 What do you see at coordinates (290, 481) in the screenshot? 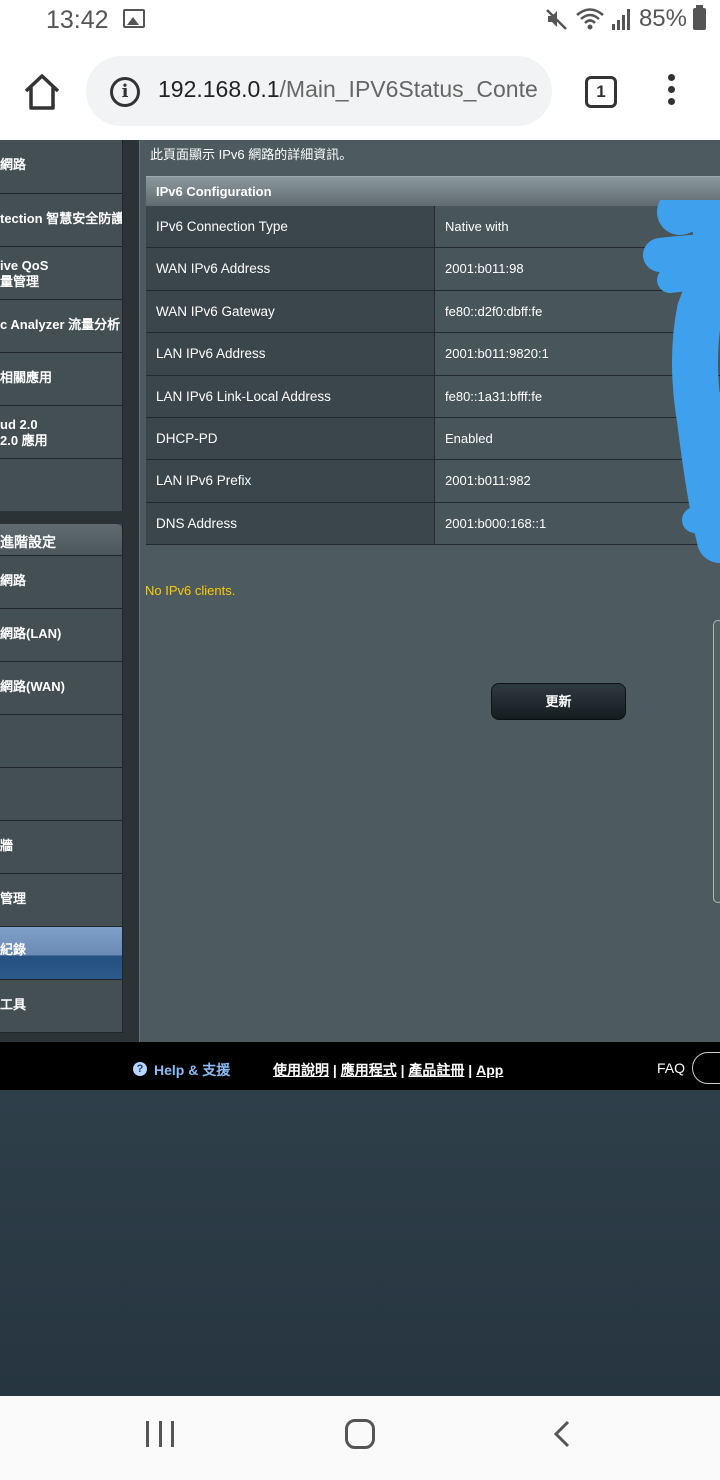
I see `row-label: LAN IPv6 Prefix` at bounding box center [290, 481].